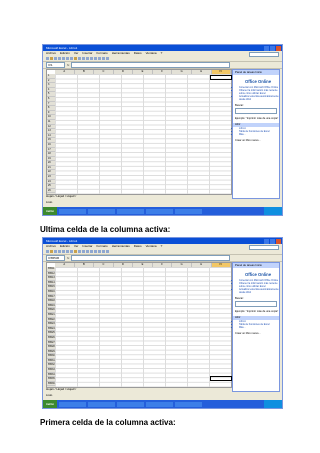  I want to click on name-box: IV65536, so click(55, 258).